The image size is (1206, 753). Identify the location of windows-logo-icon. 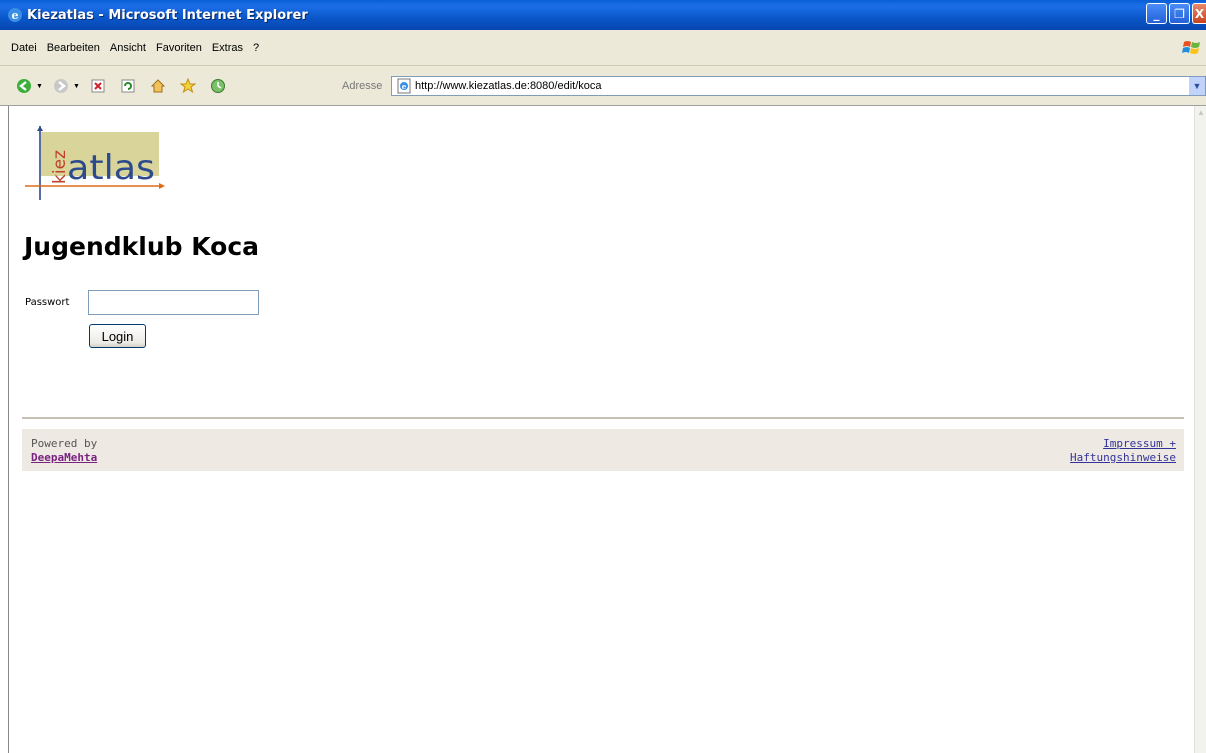
(1191, 47).